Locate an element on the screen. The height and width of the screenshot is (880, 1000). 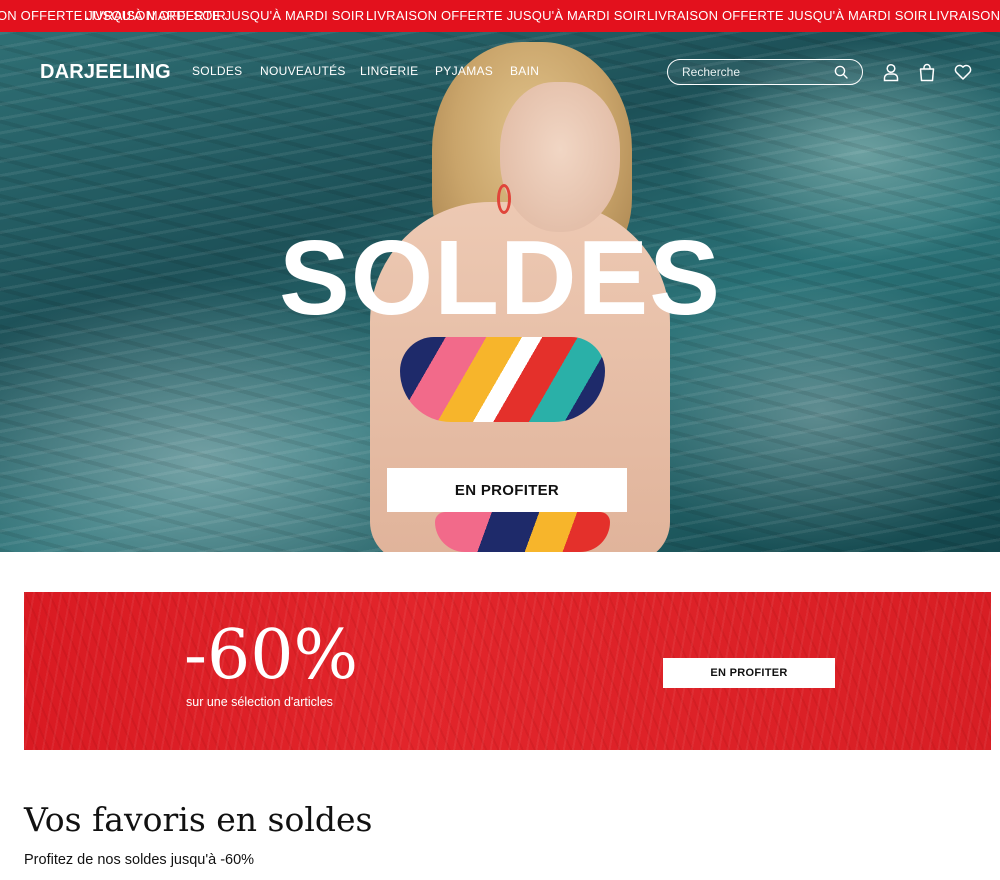
nav-item-nouveautes: NOUVEAUTÉS is located at coordinates (303, 71).